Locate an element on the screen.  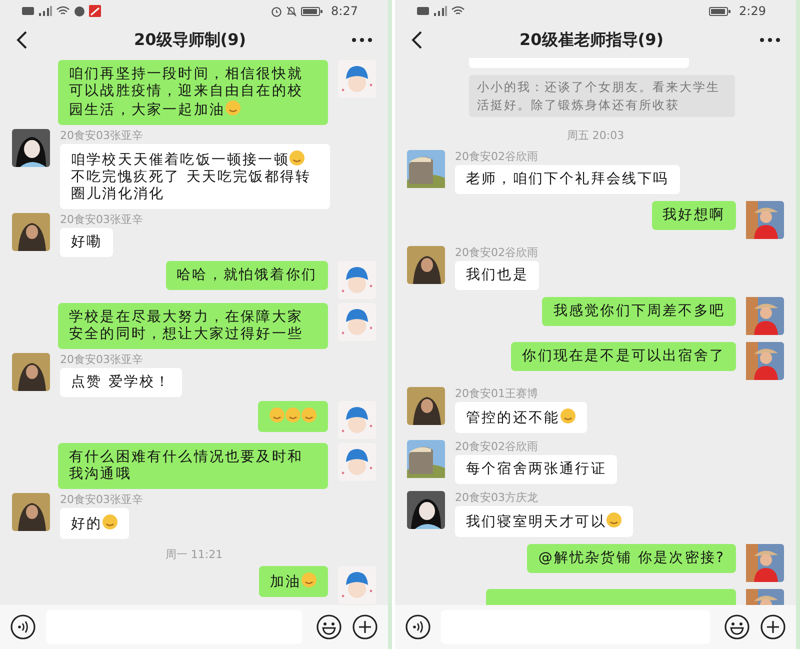
message-bubble: 我们寝室明天才可以 is located at coordinates (544, 521).